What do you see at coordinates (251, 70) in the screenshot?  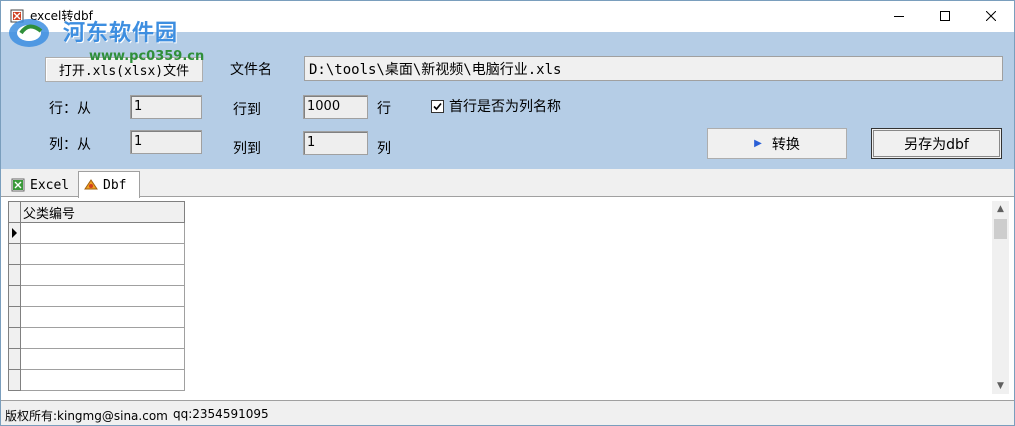 I see `filename-label: 文件名` at bounding box center [251, 70].